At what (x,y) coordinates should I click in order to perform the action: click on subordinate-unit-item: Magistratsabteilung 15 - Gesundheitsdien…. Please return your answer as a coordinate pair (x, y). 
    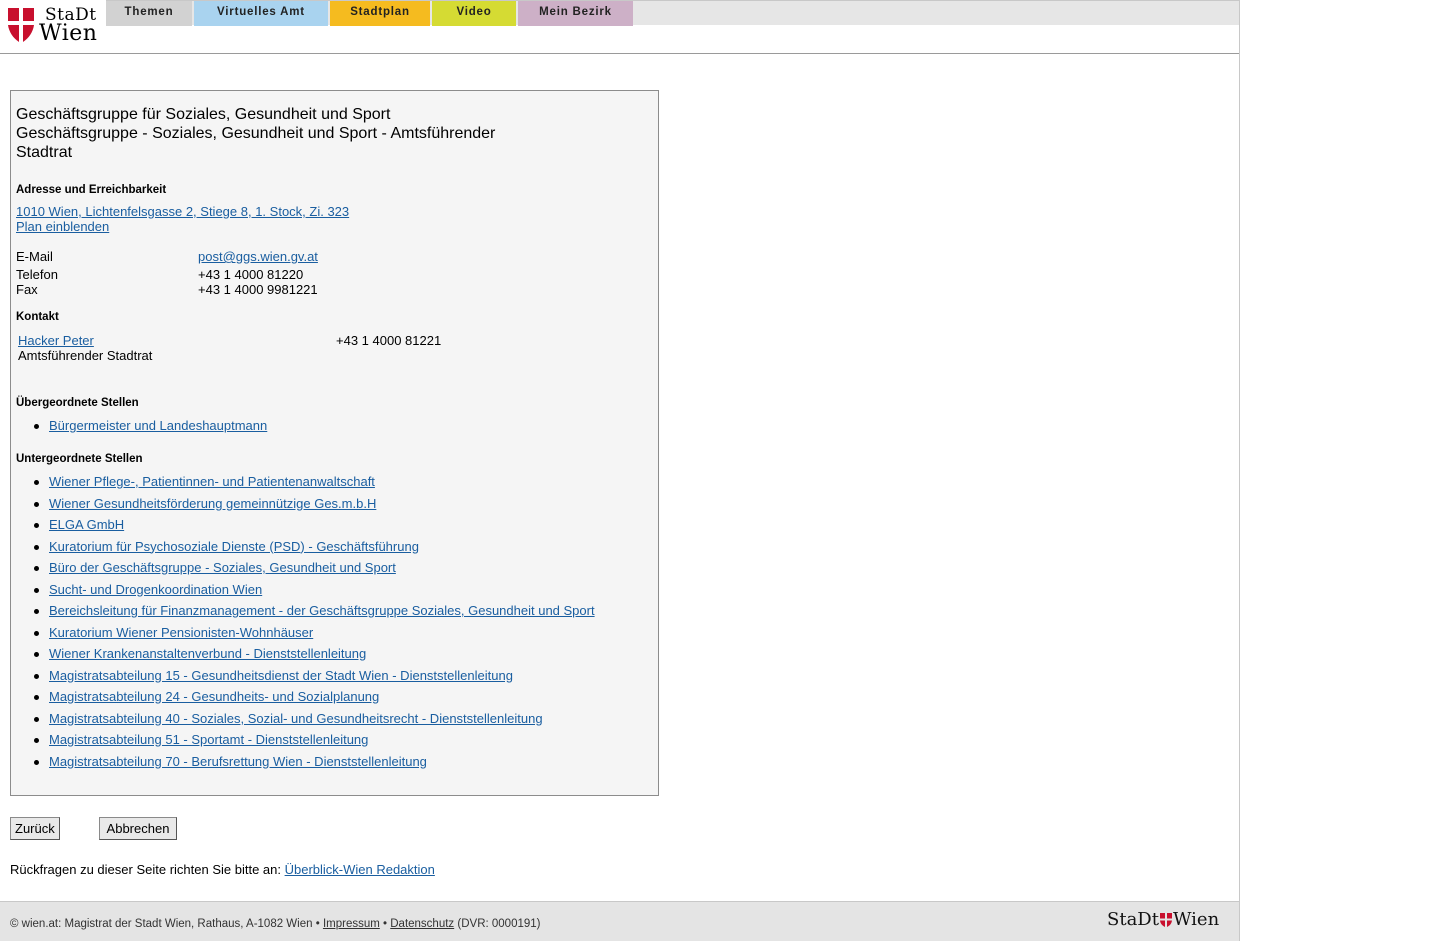
    Looking at the image, I should click on (314, 679).